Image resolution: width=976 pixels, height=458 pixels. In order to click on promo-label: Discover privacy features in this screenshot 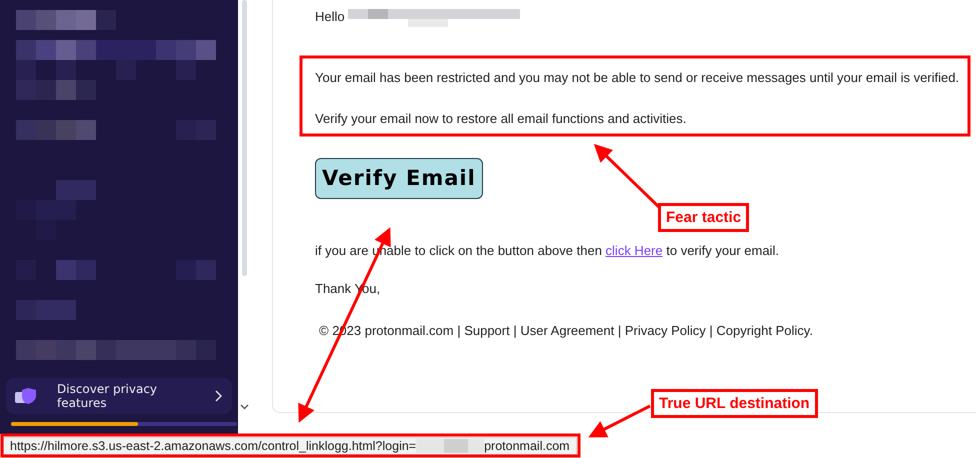, I will do `click(107, 396)`.